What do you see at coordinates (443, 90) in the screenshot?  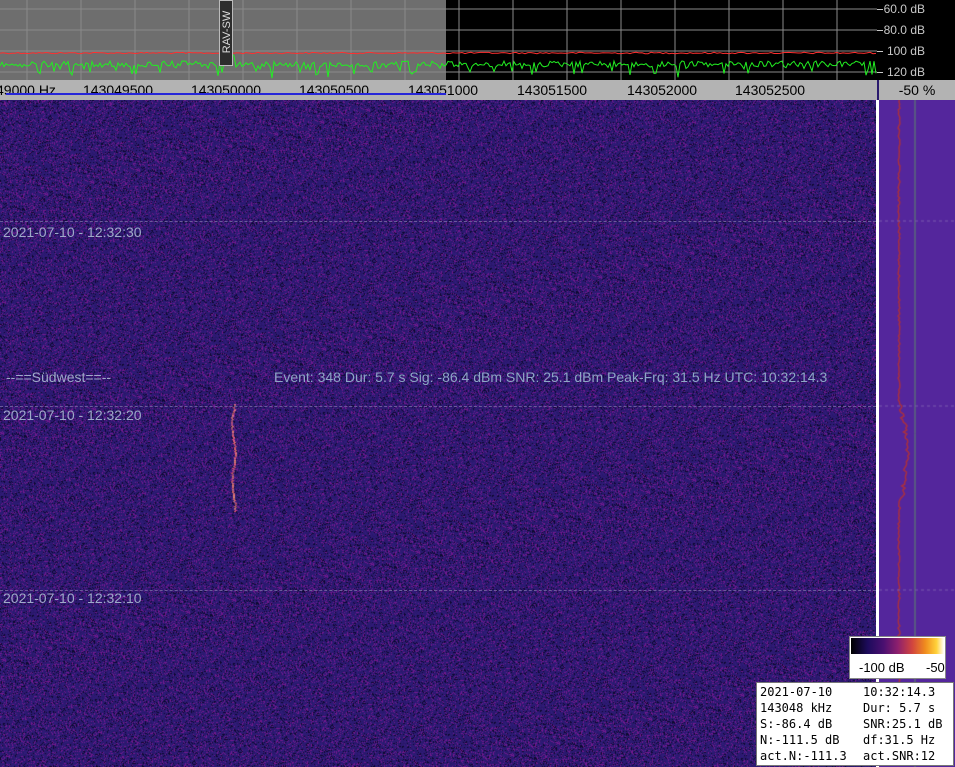 I see `freq-label: 143051000` at bounding box center [443, 90].